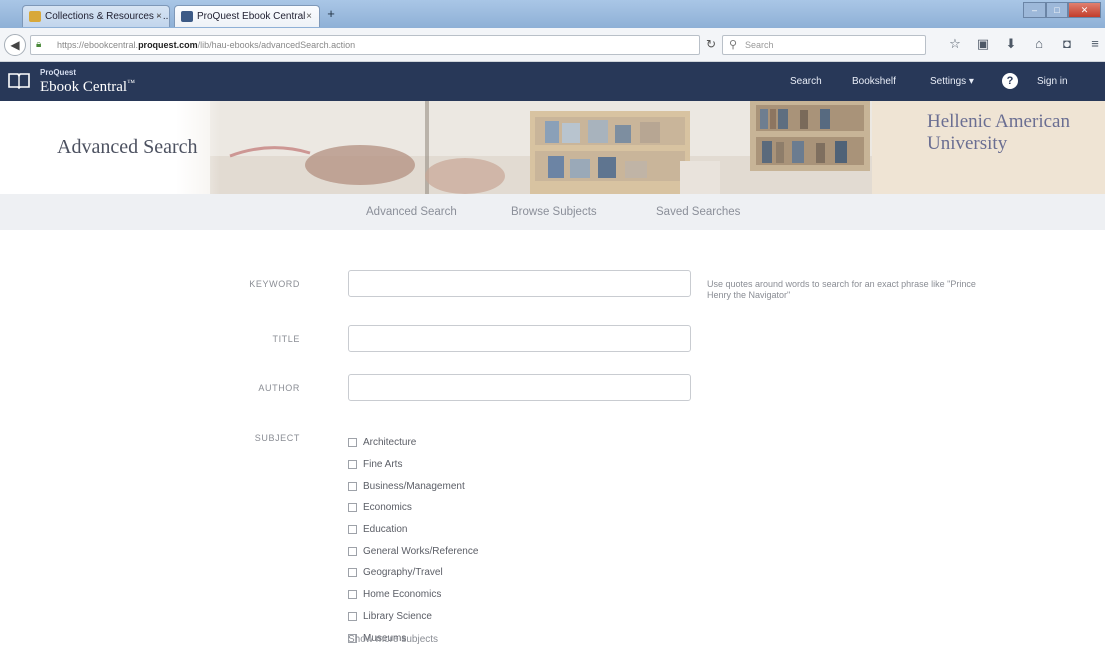 The image size is (1105, 666). Describe the element at coordinates (806, 81) in the screenshot. I see `nav-search: Search` at that location.